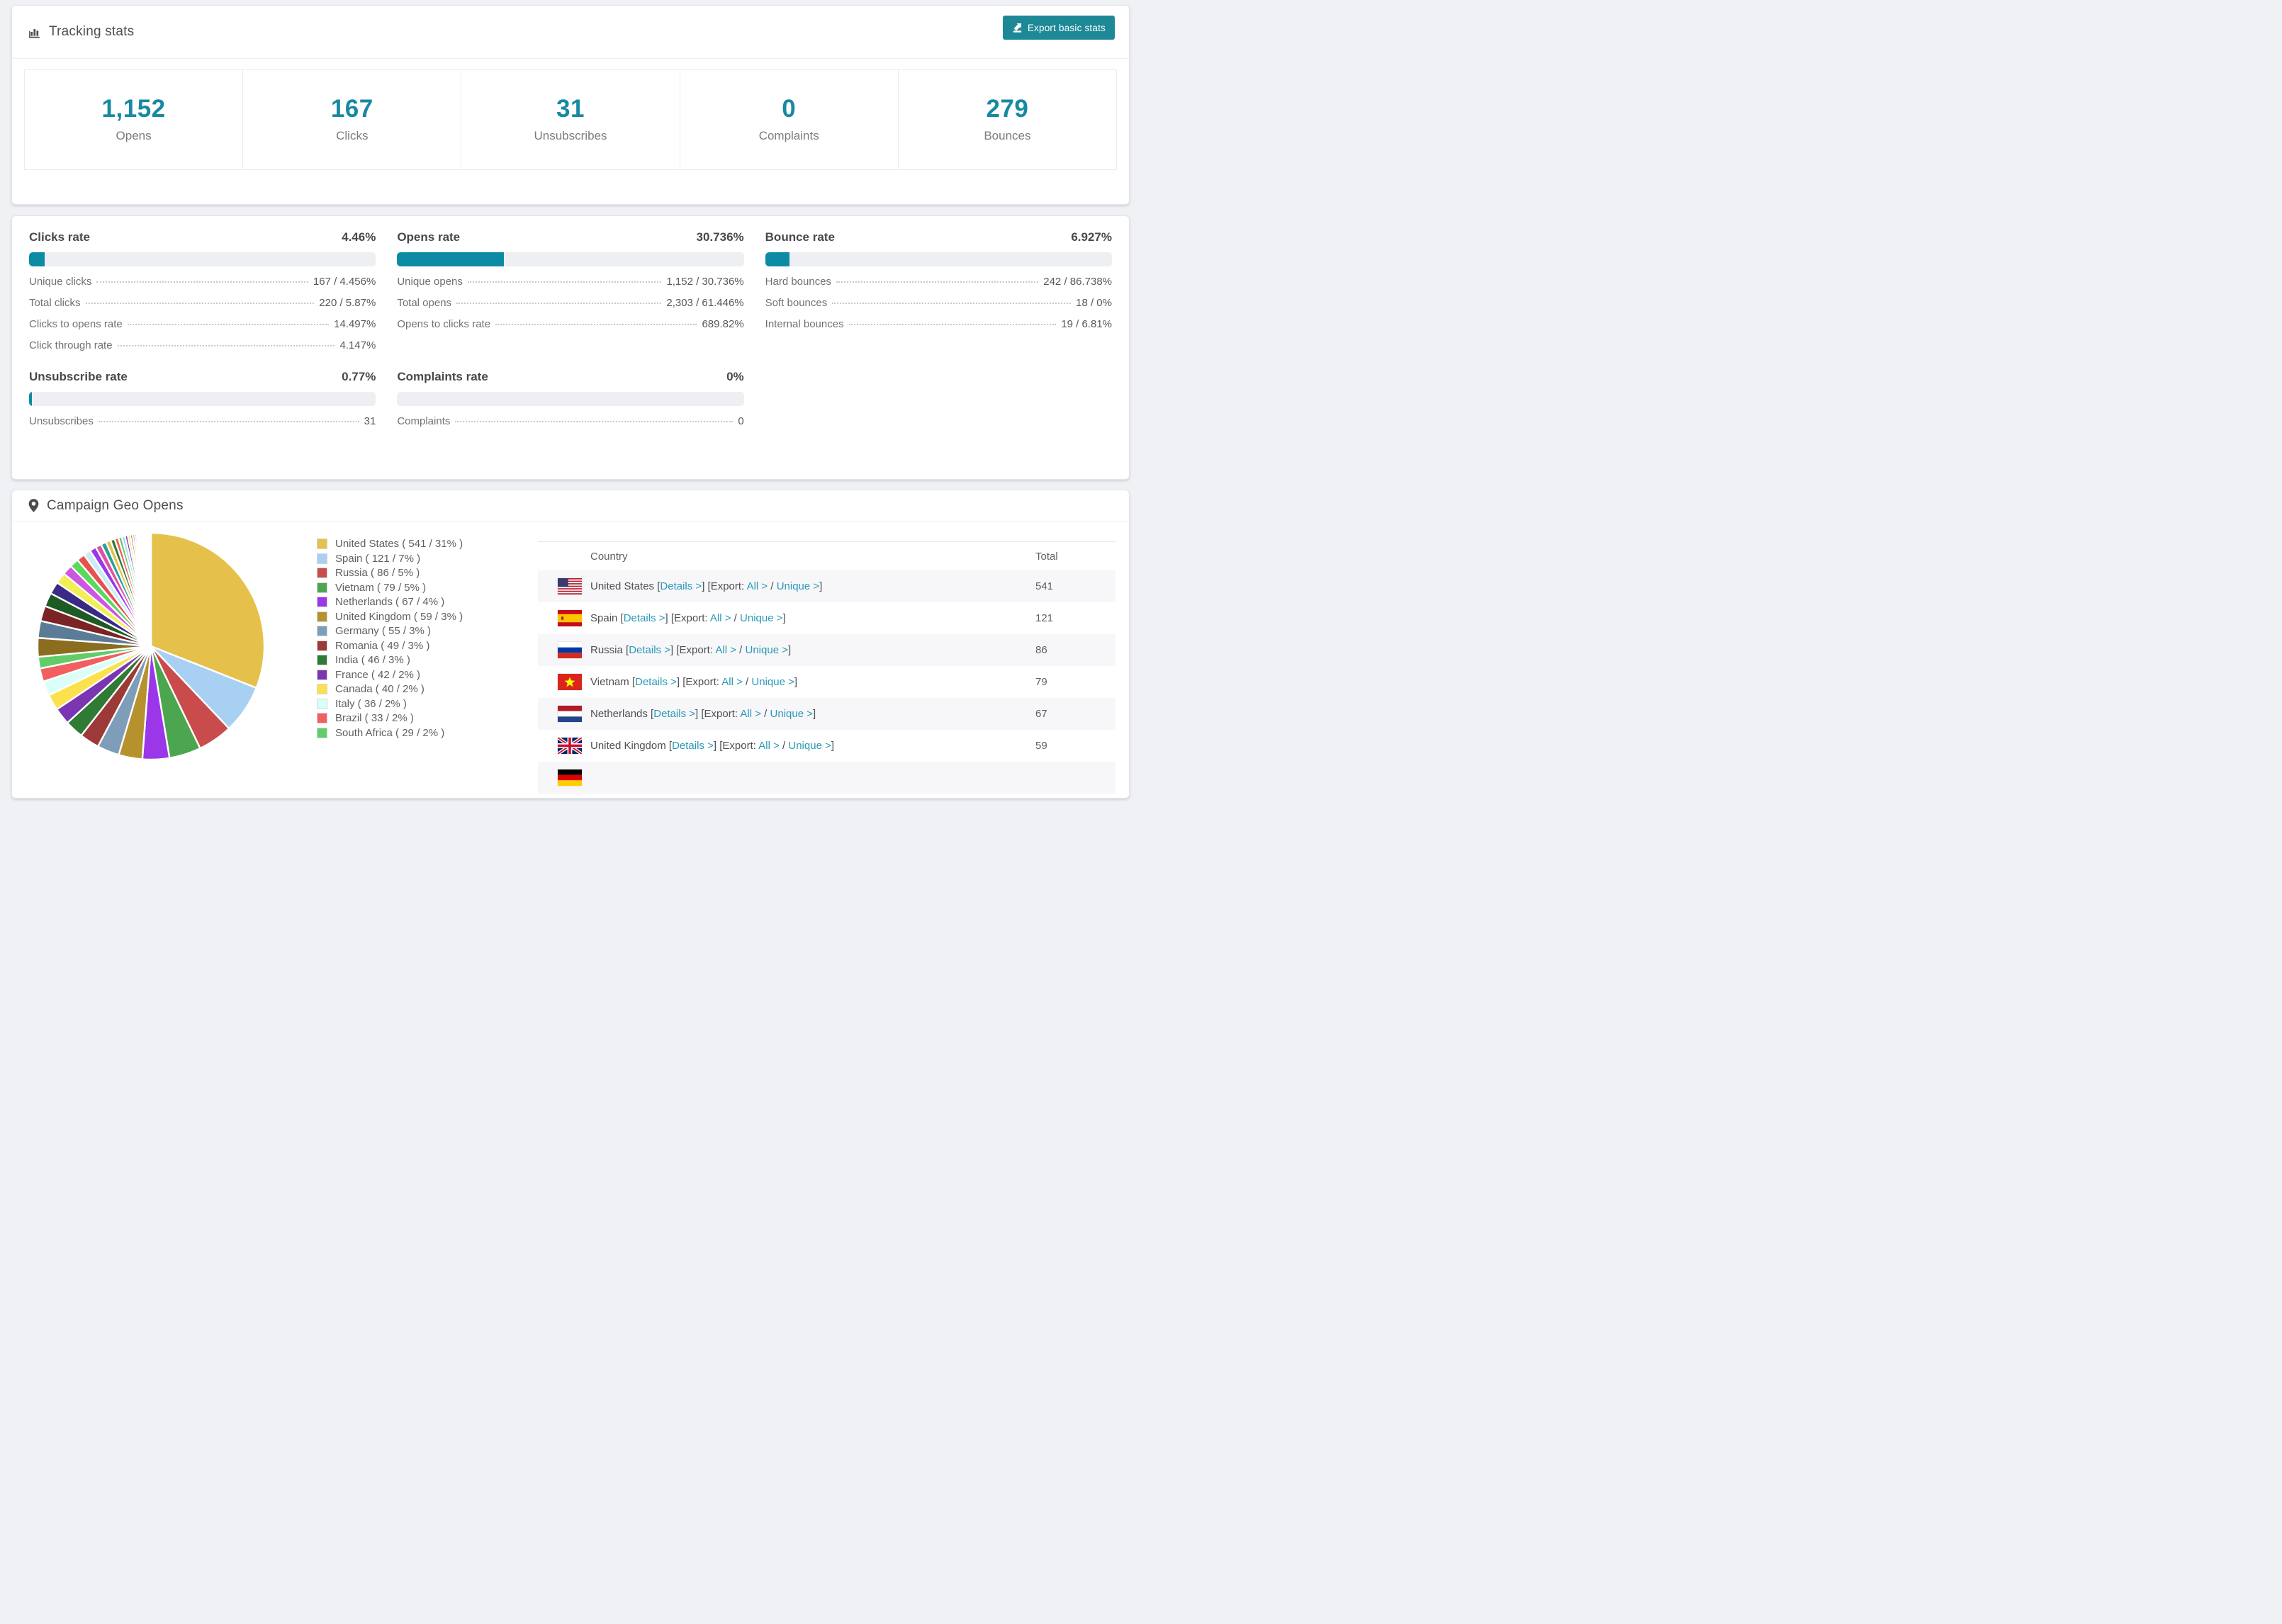 This screenshot has width=2282, height=1624. What do you see at coordinates (202, 345) in the screenshot?
I see `rate-row: Click through rate 4.147%` at bounding box center [202, 345].